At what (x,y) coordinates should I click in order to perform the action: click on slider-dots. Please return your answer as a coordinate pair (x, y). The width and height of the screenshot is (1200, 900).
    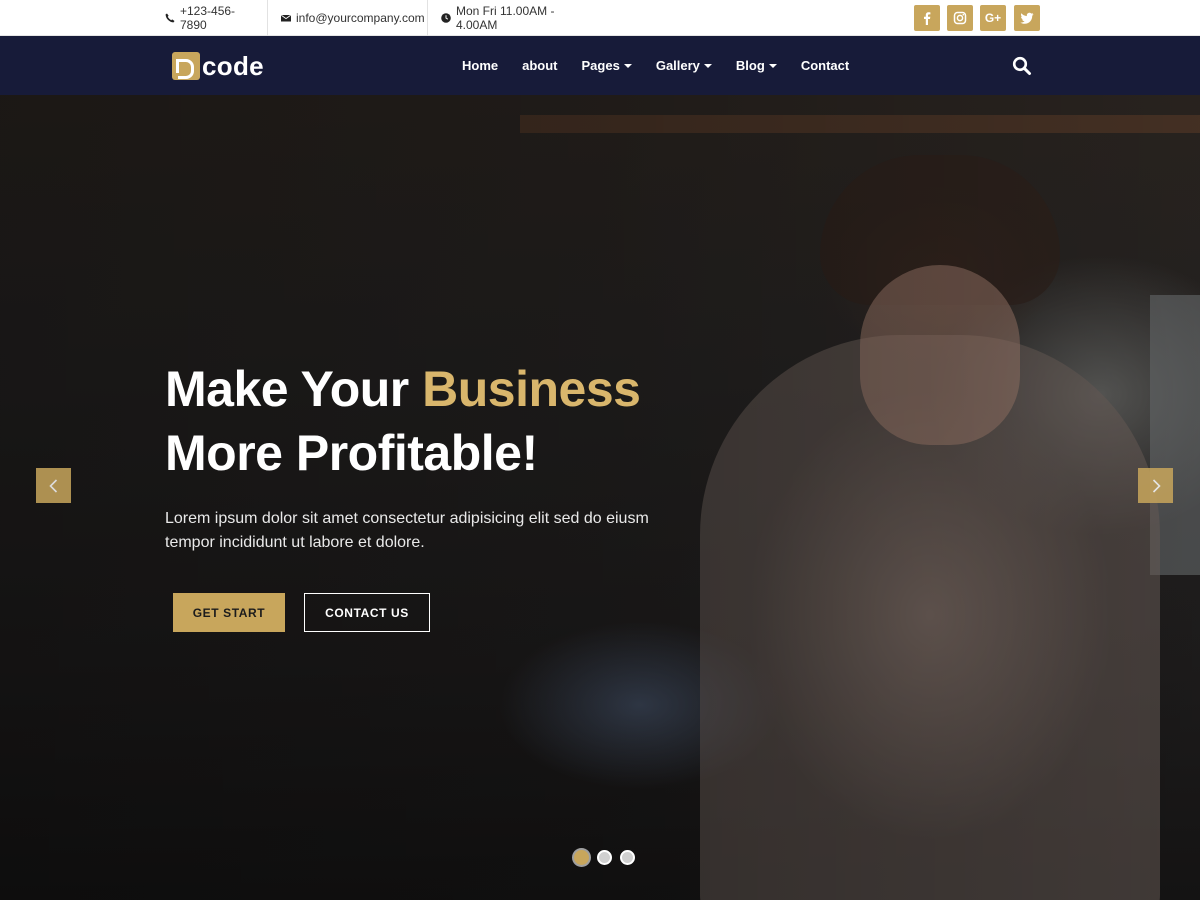
    Looking at the image, I should click on (604, 857).